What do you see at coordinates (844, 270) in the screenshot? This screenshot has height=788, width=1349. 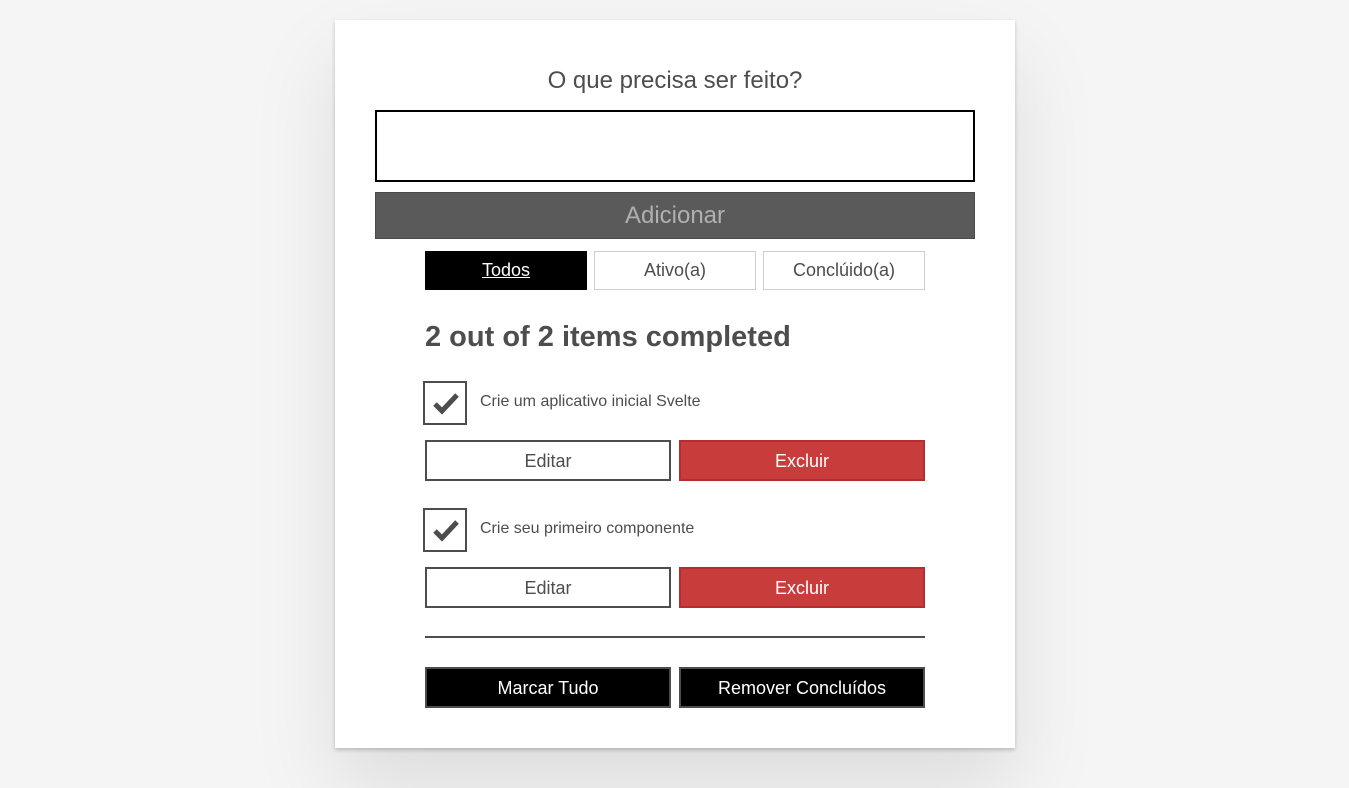 I see `filter-completed-button: Conclúido(a)` at bounding box center [844, 270].